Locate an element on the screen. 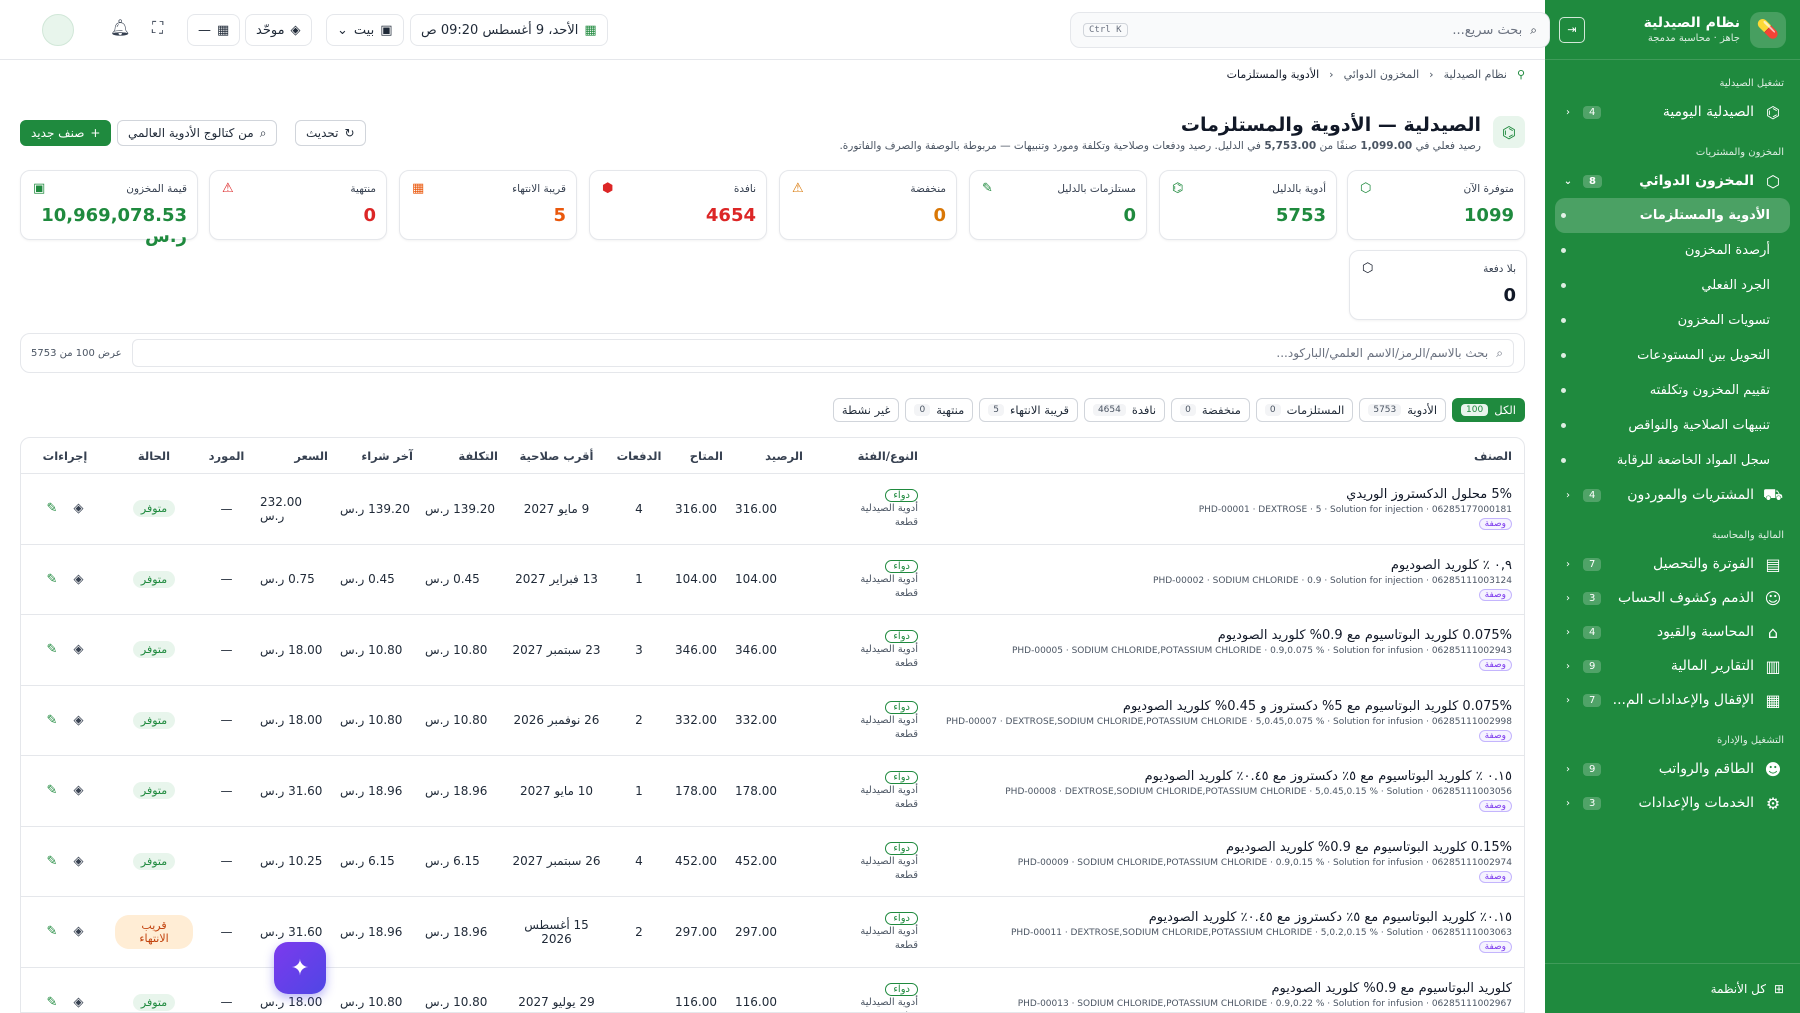  kpi-card: قيمة المخزون ▣ 10,969,078.53 ر.س is located at coordinates (109, 208).